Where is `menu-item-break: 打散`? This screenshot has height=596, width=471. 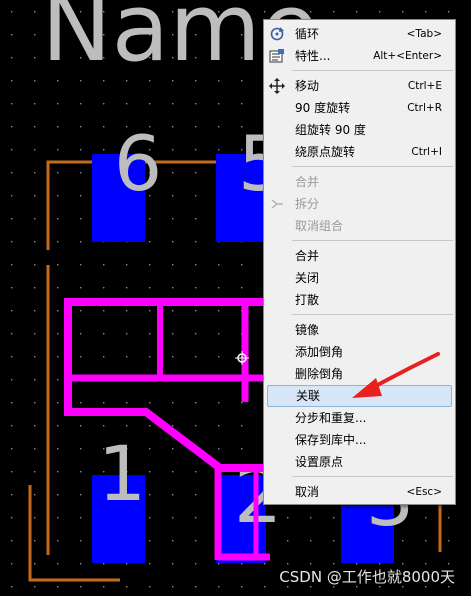
menu-item-break: 打散 is located at coordinates (359, 300).